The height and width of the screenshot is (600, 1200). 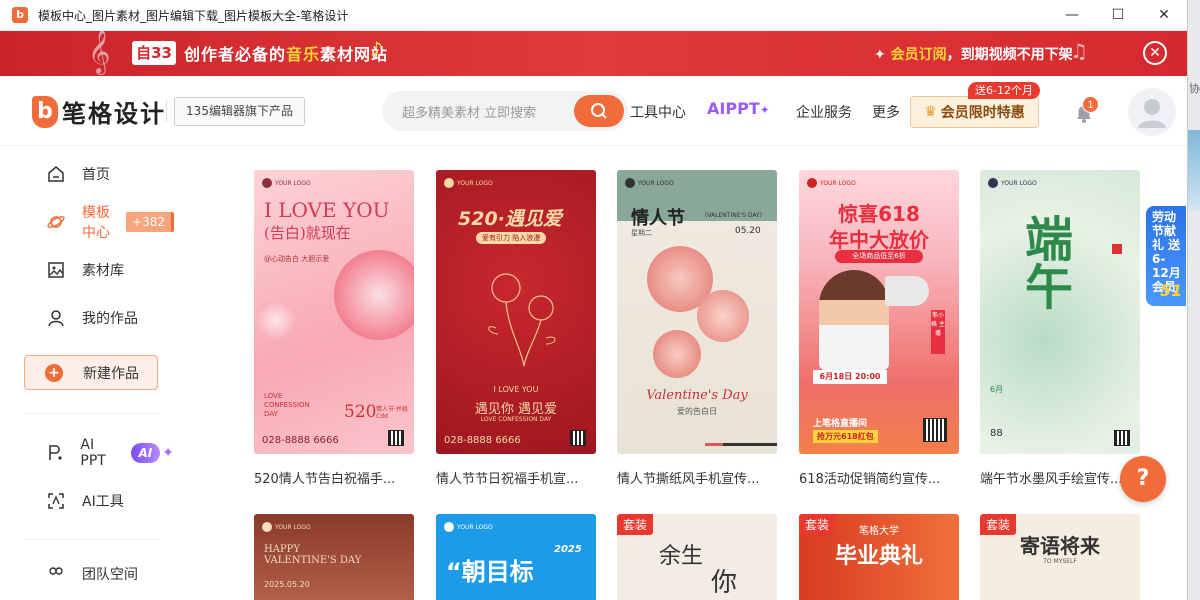 I want to click on sidebar-item-ai-ppt: AI PPT AI ✦, so click(x=99, y=453).